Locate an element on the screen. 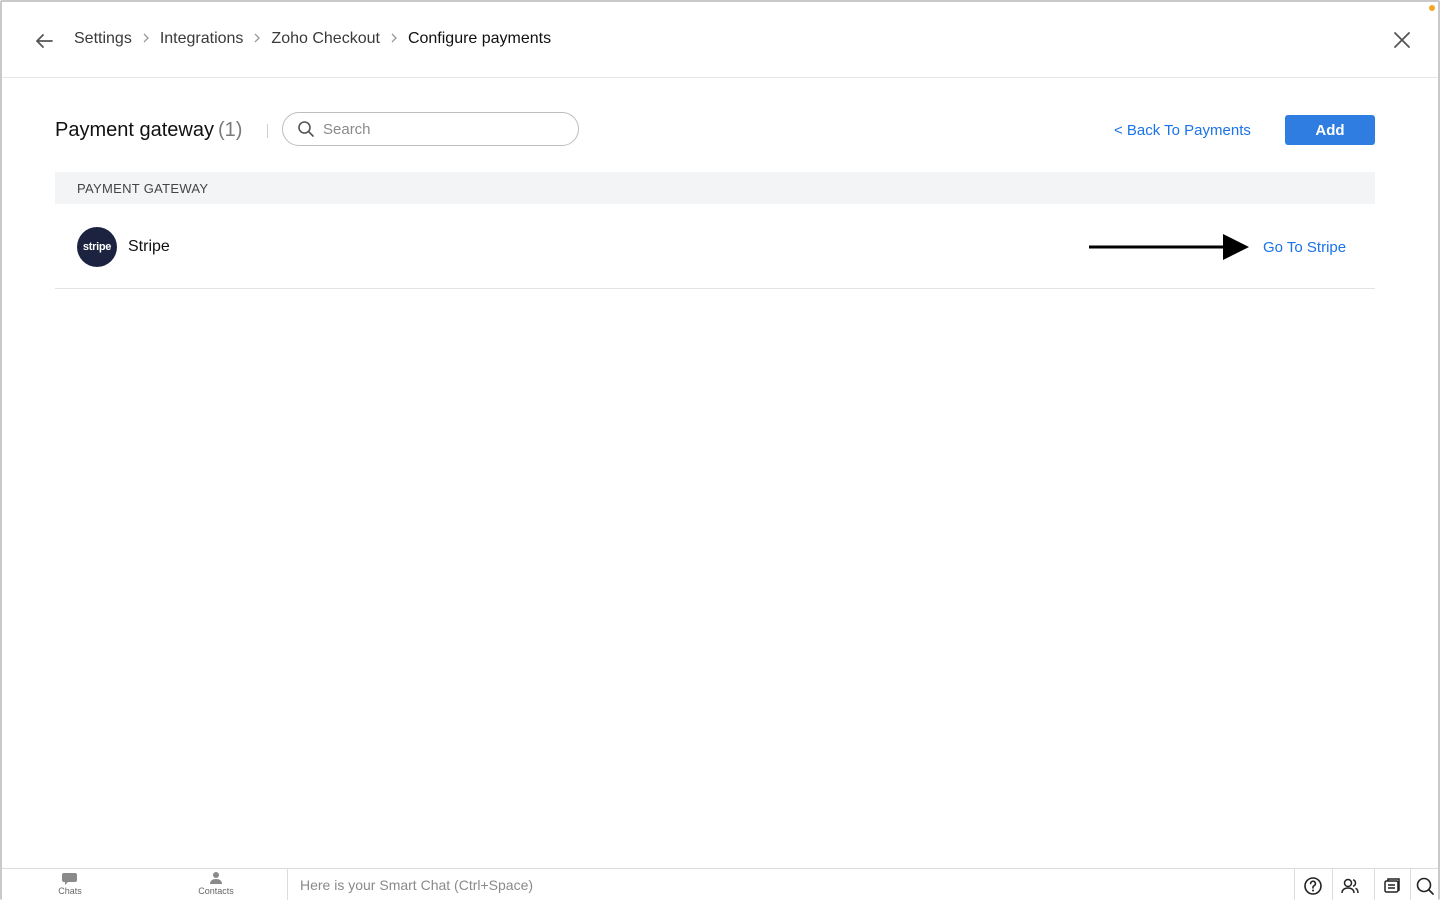 Image resolution: width=1440 pixels, height=900 pixels. smart-chat-bar is located at coordinates (791, 884).